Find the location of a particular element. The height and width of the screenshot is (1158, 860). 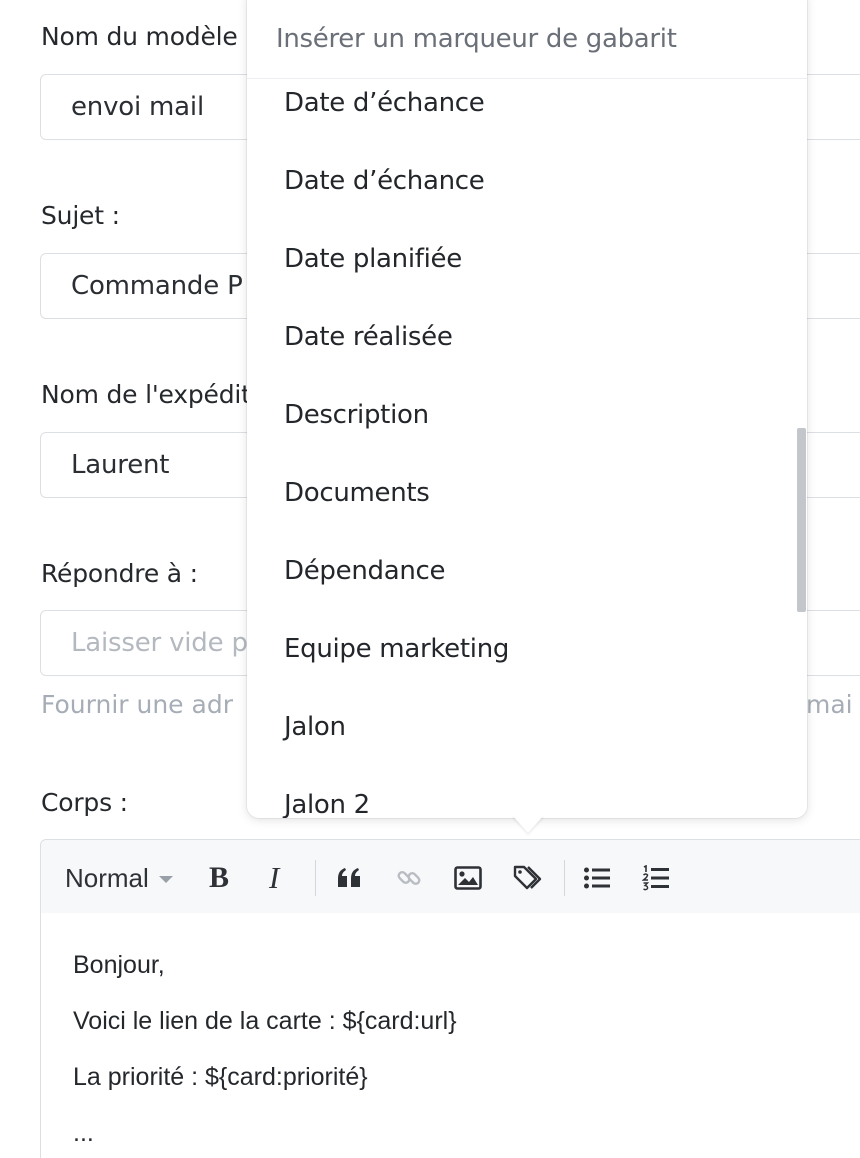

body-line: Voici le lien de la carte : ${card:url} is located at coordinates (265, 1021).